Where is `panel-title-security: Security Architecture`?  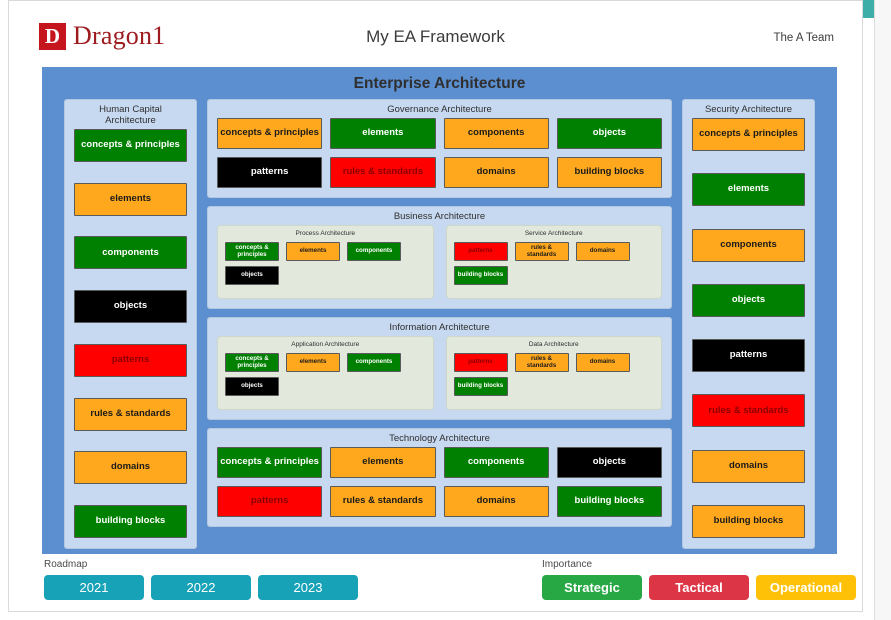
panel-title-security: Security Architecture is located at coordinates (748, 109).